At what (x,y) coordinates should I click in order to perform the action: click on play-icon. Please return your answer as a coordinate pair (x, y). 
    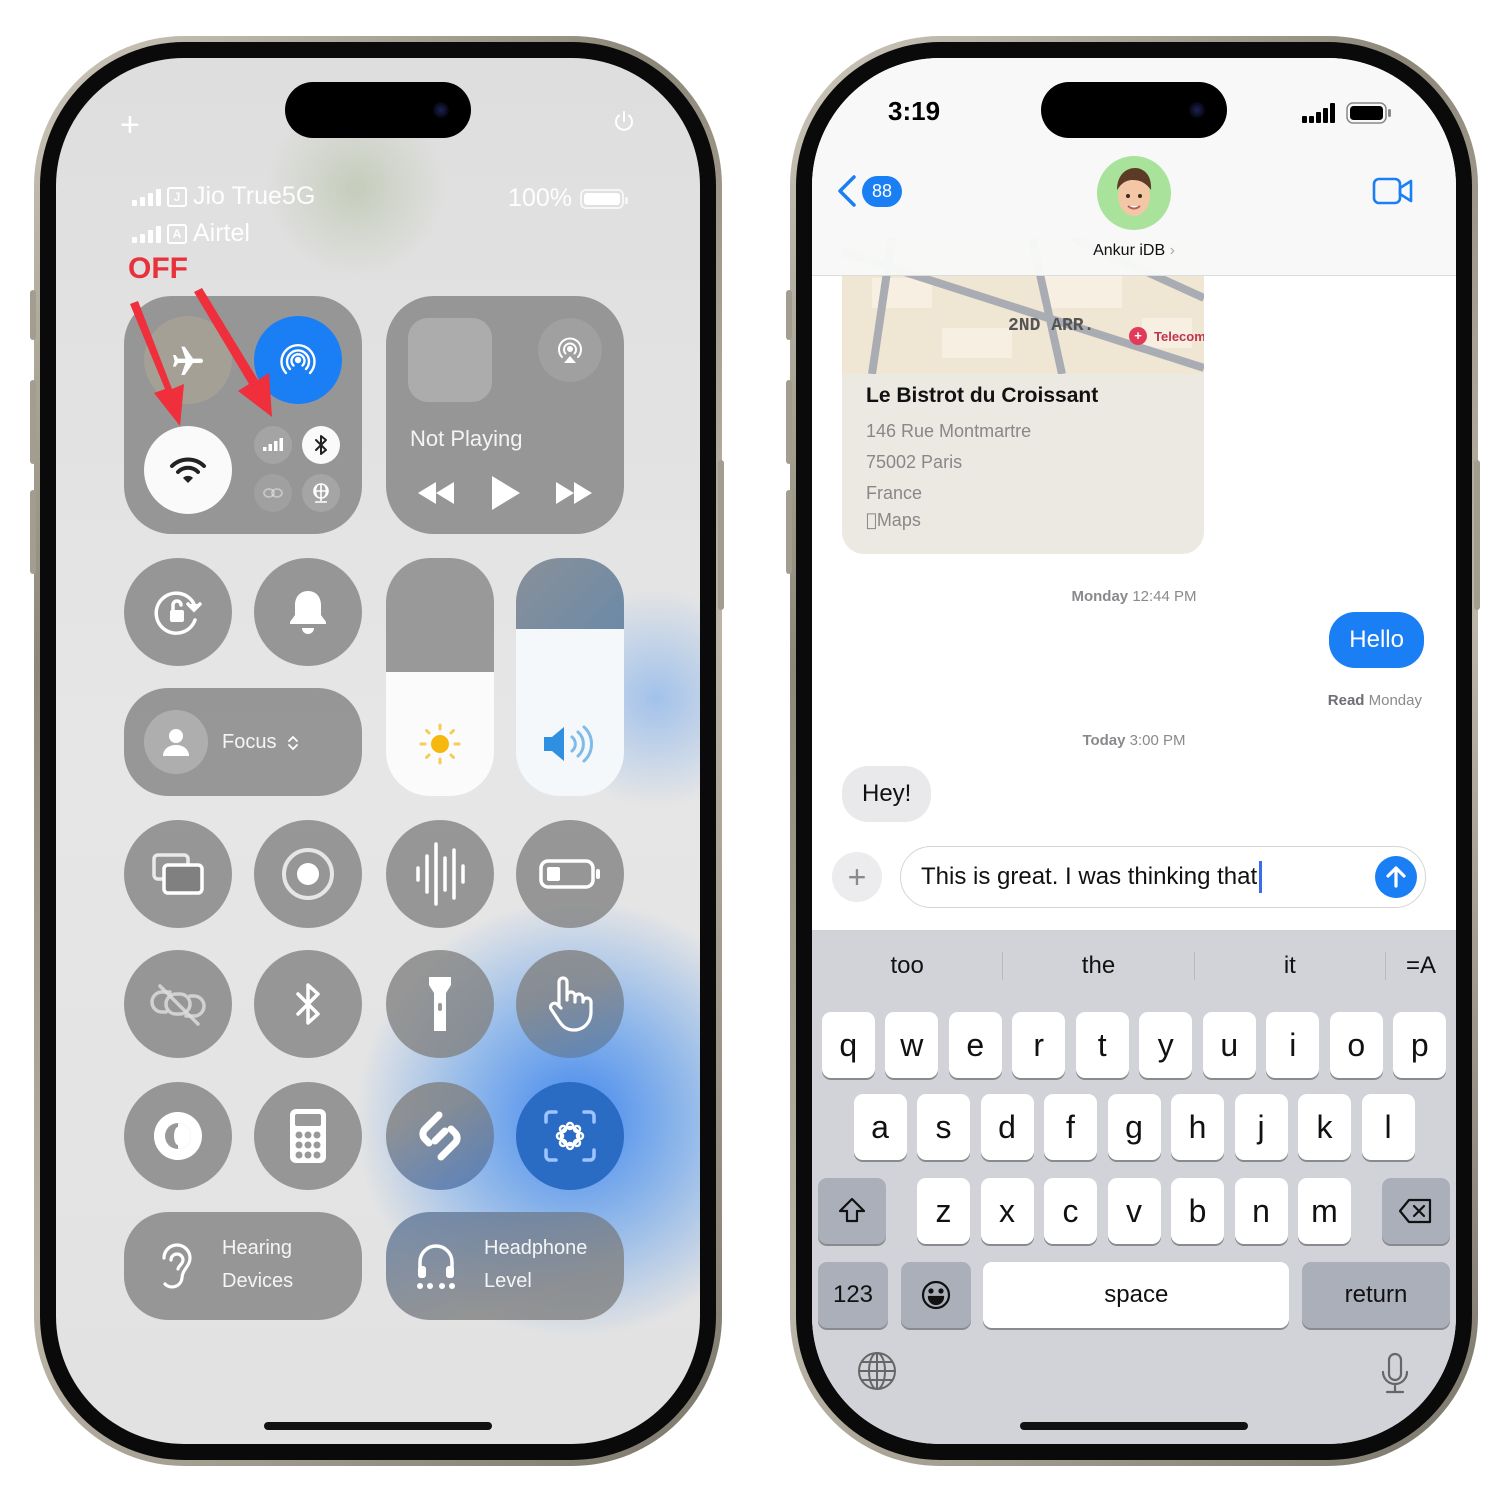
    Looking at the image, I should click on (505, 493).